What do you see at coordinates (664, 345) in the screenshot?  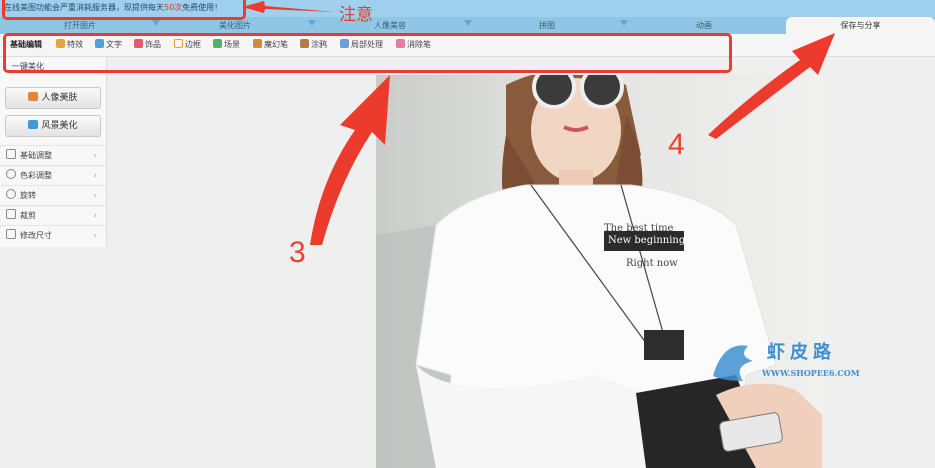 I see `pendant-shape` at bounding box center [664, 345].